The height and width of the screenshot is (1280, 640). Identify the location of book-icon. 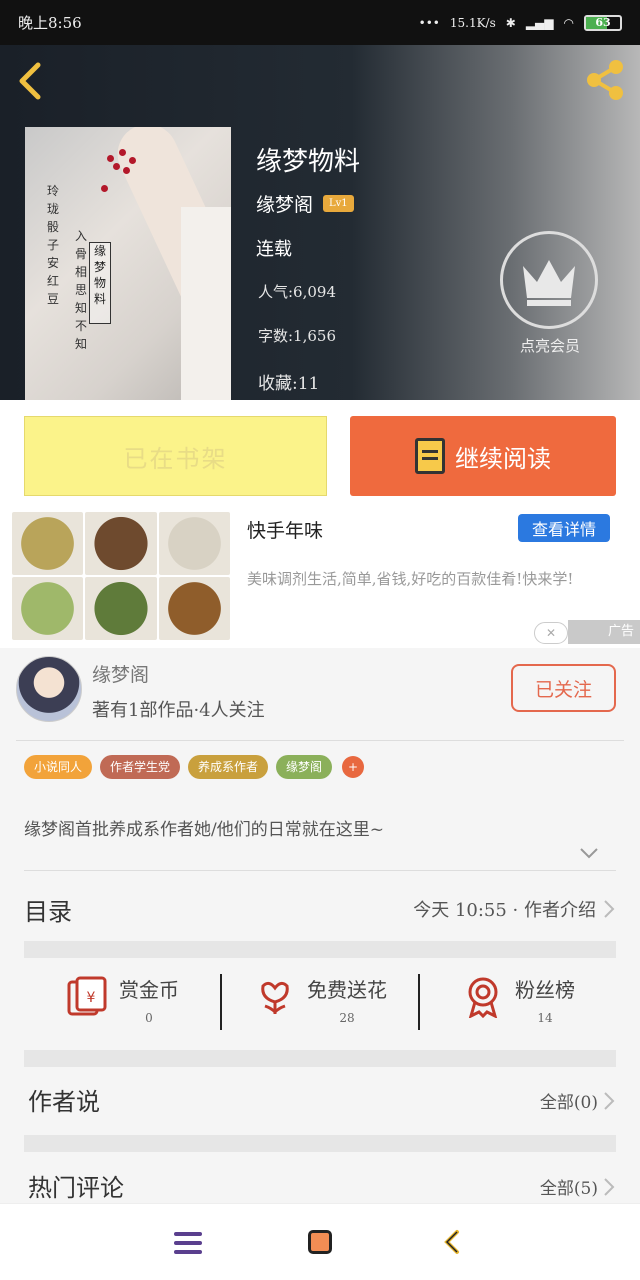
(430, 456).